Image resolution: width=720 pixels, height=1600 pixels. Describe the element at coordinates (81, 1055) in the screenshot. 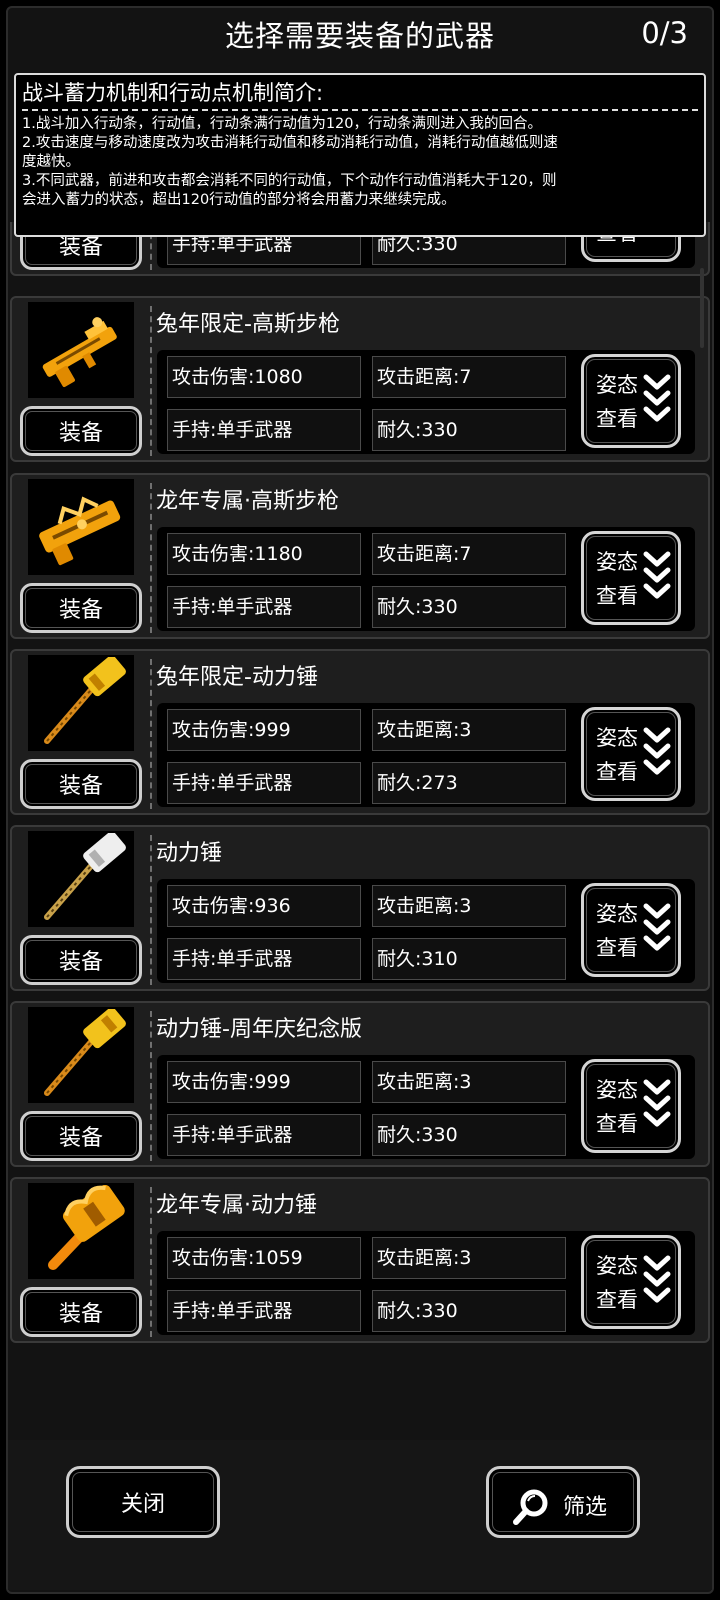

I see `anniversary-power-hammer-icon` at that location.